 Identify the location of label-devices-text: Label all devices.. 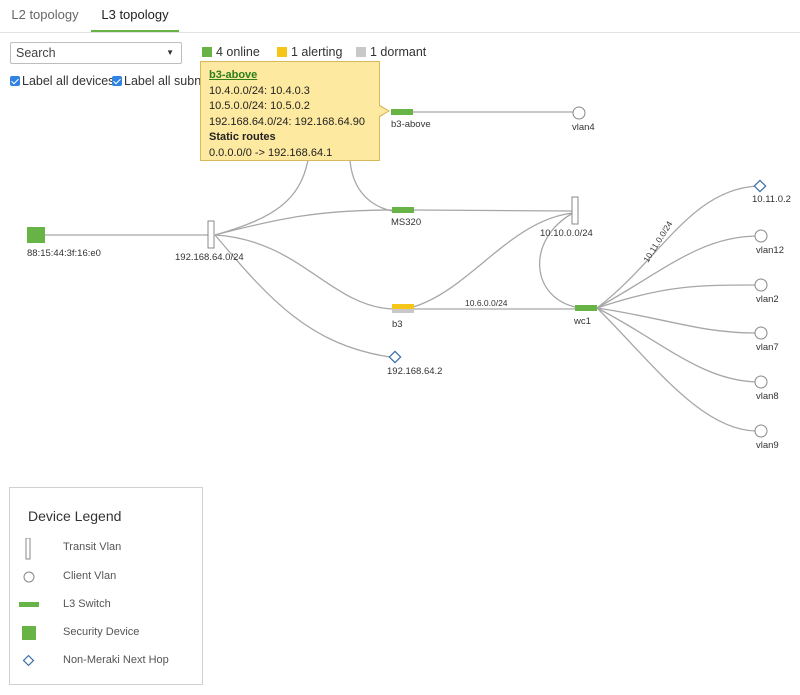
(70, 81).